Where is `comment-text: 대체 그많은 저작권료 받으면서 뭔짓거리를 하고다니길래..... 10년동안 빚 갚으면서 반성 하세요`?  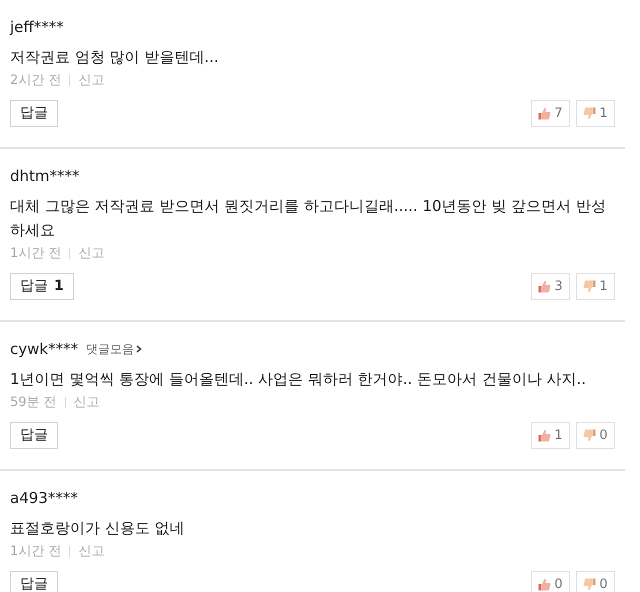
comment-text: 대체 그많은 저작권료 받으면서 뭔짓거리를 하고다니길래..... 10년동안 빚 갚으면서 반성 하세요 is located at coordinates (308, 218).